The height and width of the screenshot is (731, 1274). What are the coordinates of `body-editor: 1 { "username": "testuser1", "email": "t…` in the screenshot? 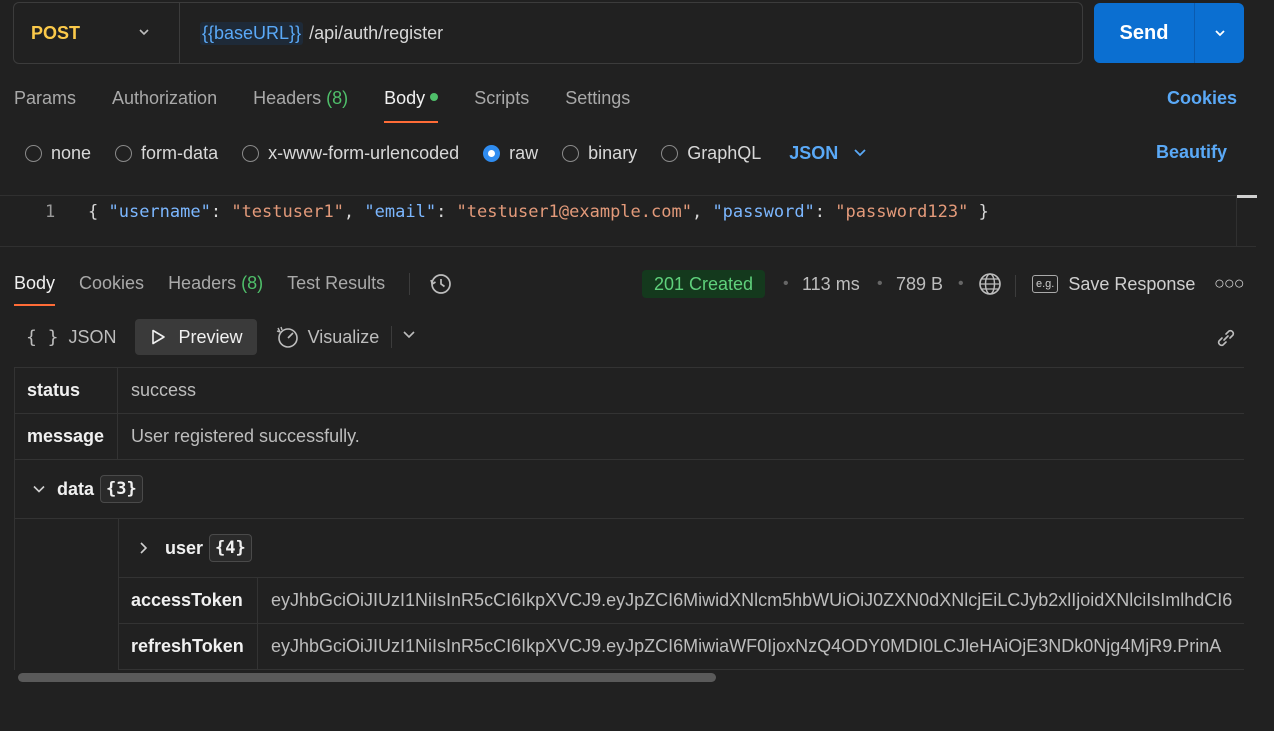 It's located at (628, 221).